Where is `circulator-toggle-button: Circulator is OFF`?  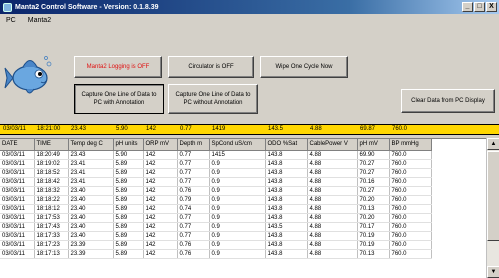 circulator-toggle-button: Circulator is OFF is located at coordinates (211, 67).